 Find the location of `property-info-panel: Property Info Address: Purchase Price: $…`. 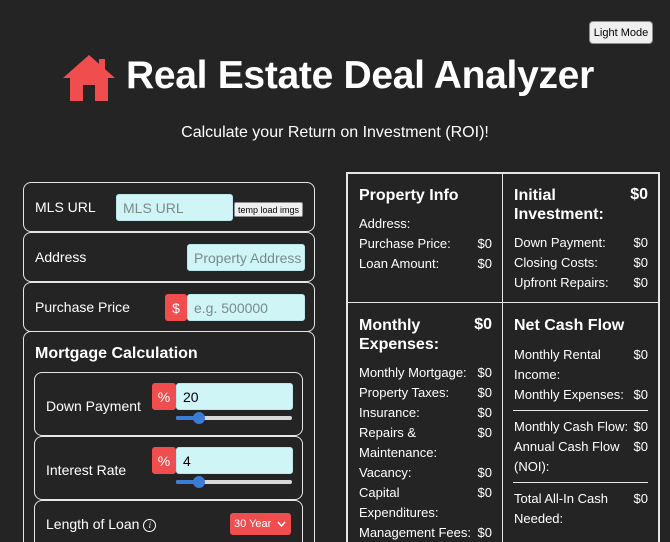

property-info-panel: Property Info Address: Purchase Price: $… is located at coordinates (425, 238).